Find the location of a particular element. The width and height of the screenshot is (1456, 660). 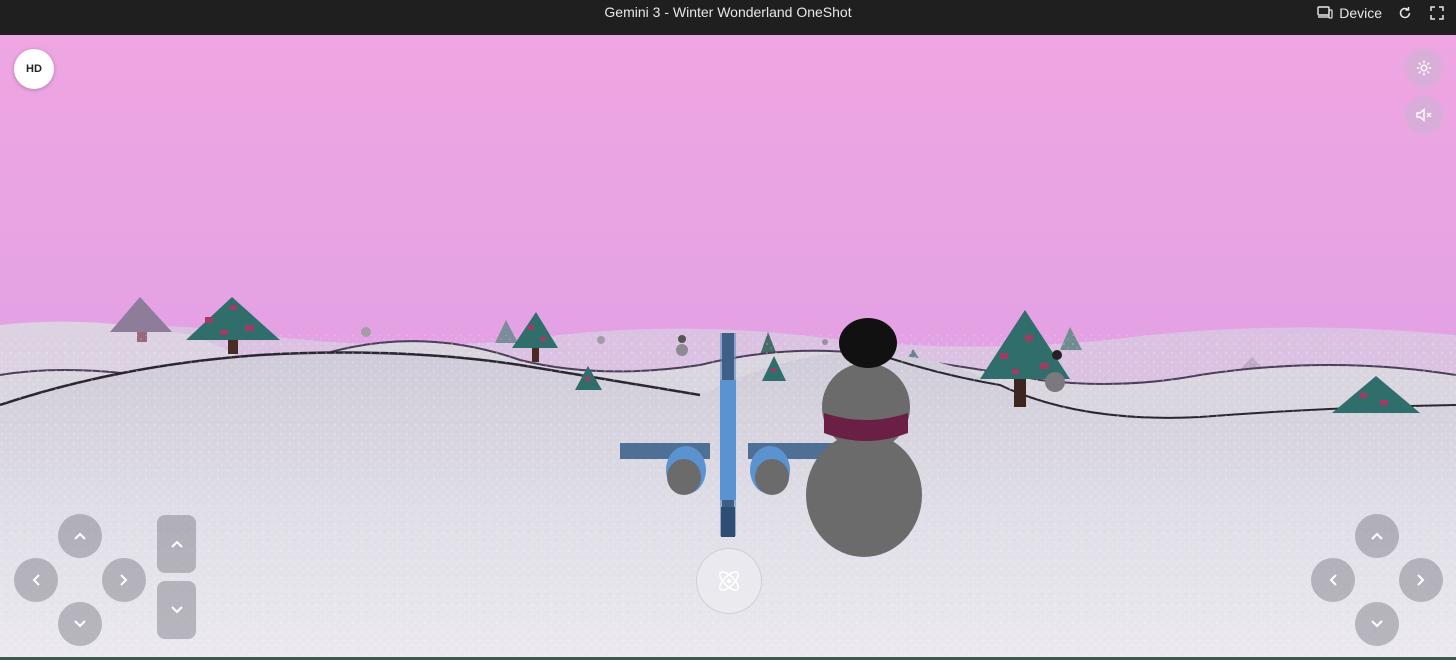

refresh-icon is located at coordinates (1405, 12).